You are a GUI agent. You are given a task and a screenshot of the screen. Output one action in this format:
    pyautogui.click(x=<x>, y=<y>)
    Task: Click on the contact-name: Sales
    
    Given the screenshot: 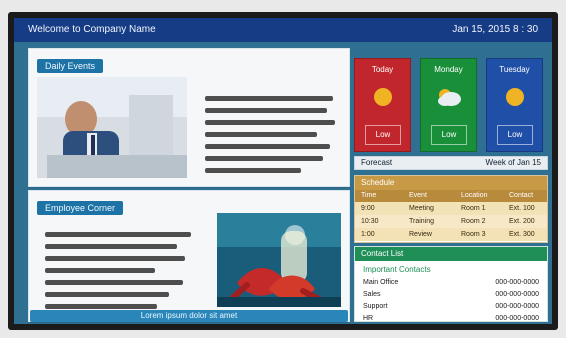 What is the action you would take?
    pyautogui.click(x=372, y=294)
    